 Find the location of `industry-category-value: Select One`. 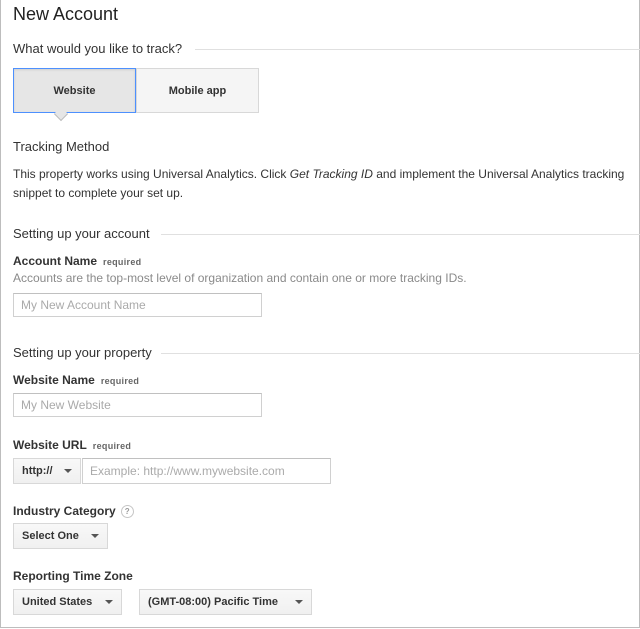

industry-category-value: Select One is located at coordinates (50, 536).